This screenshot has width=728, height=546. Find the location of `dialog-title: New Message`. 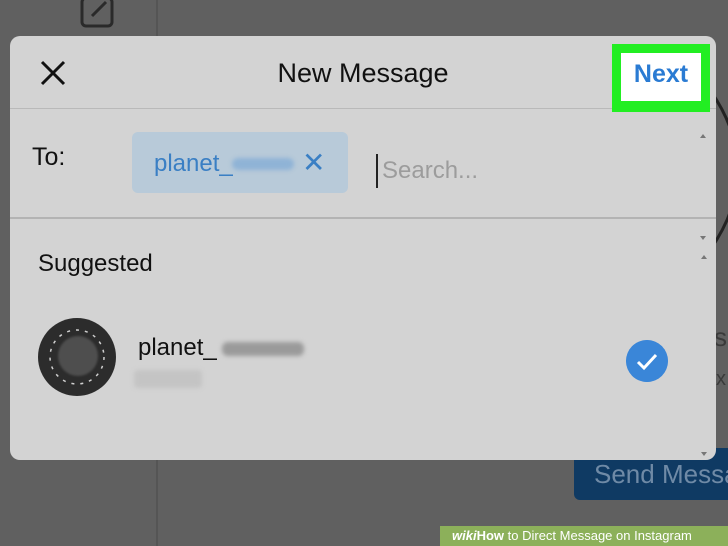

dialog-title: New Message is located at coordinates (363, 73).